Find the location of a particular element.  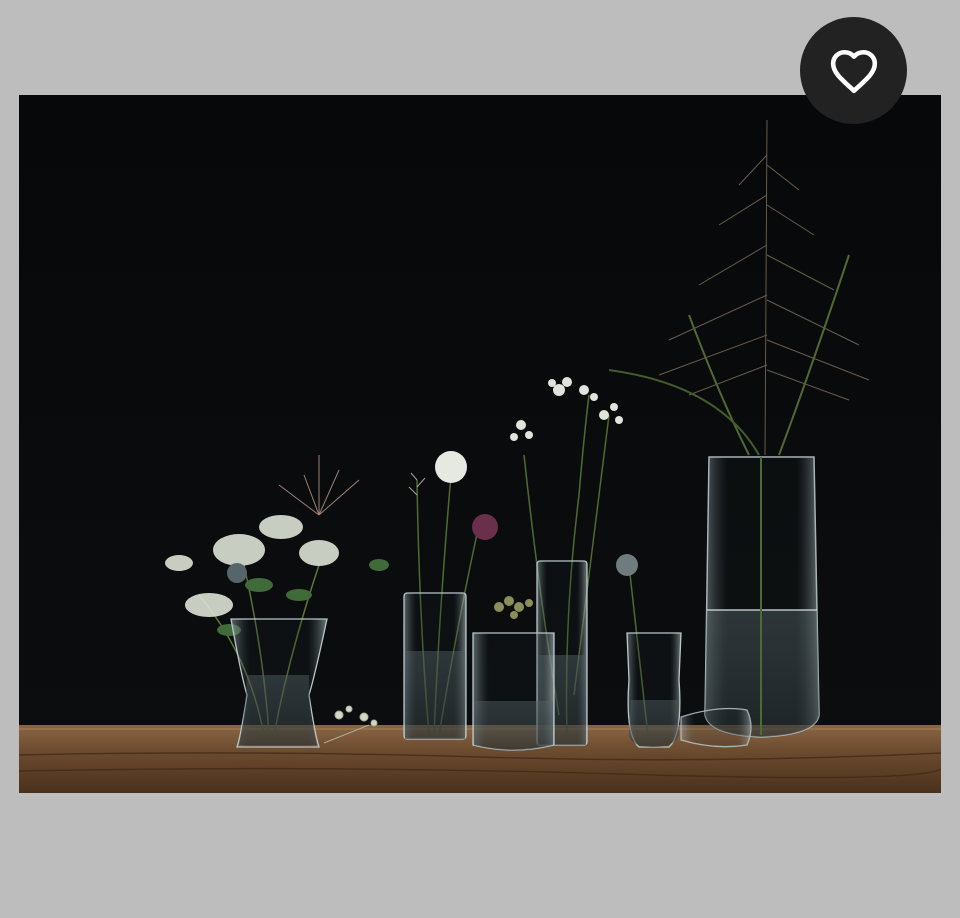

favorite-button is located at coordinates (853, 70).